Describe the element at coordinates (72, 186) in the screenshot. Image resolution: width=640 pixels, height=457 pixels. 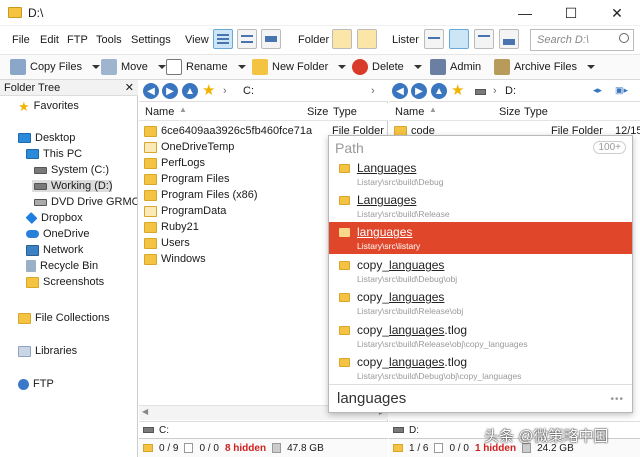
I see `tree-item-working-d: Working (D:)` at that location.